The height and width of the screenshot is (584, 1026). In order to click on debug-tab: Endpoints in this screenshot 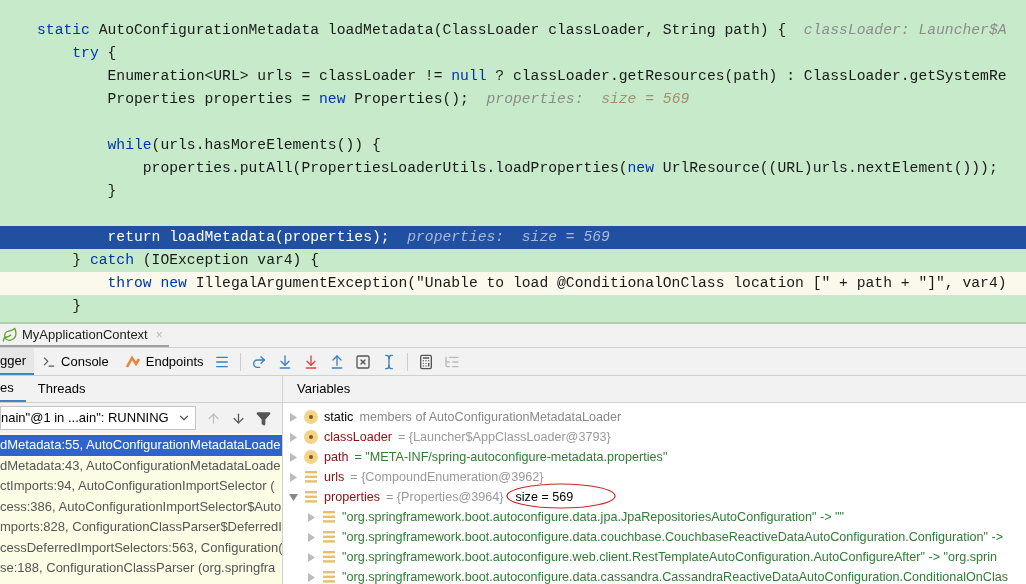, I will do `click(164, 361)`.